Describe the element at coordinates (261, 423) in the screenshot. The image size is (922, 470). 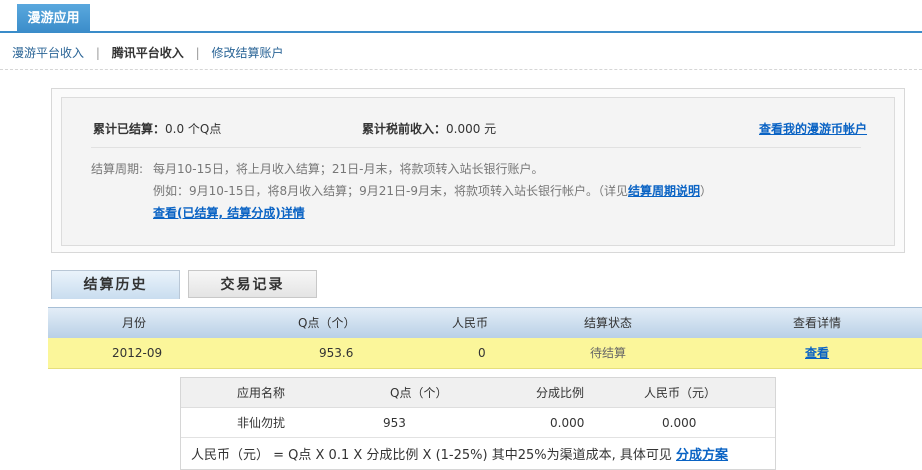
I see `detail-app-name: 非仙勿扰` at that location.